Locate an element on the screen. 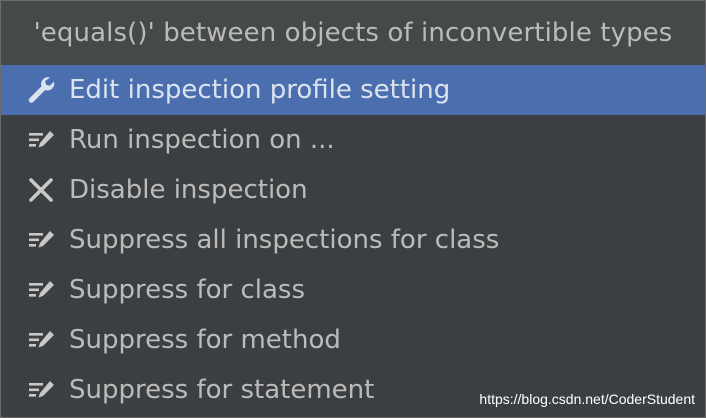 The width and height of the screenshot is (706, 418). wrench-icon is located at coordinates (41, 90).